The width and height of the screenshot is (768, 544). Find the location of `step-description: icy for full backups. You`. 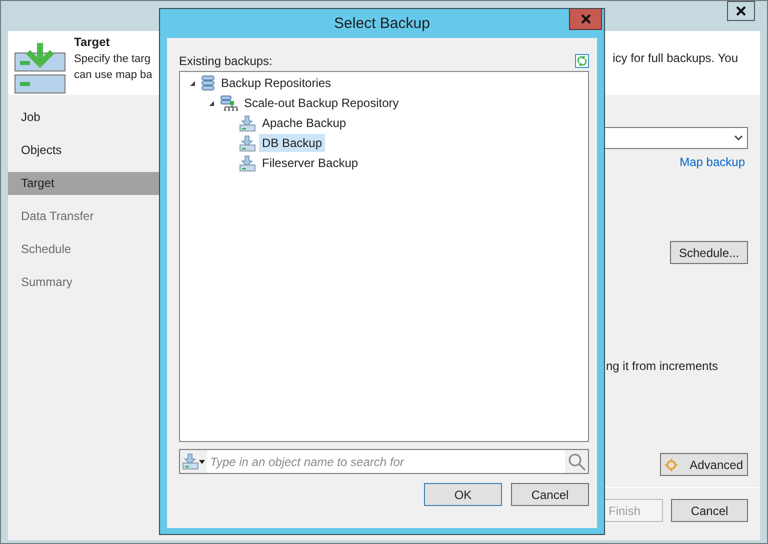

step-description: icy for full backups. You is located at coordinates (675, 58).